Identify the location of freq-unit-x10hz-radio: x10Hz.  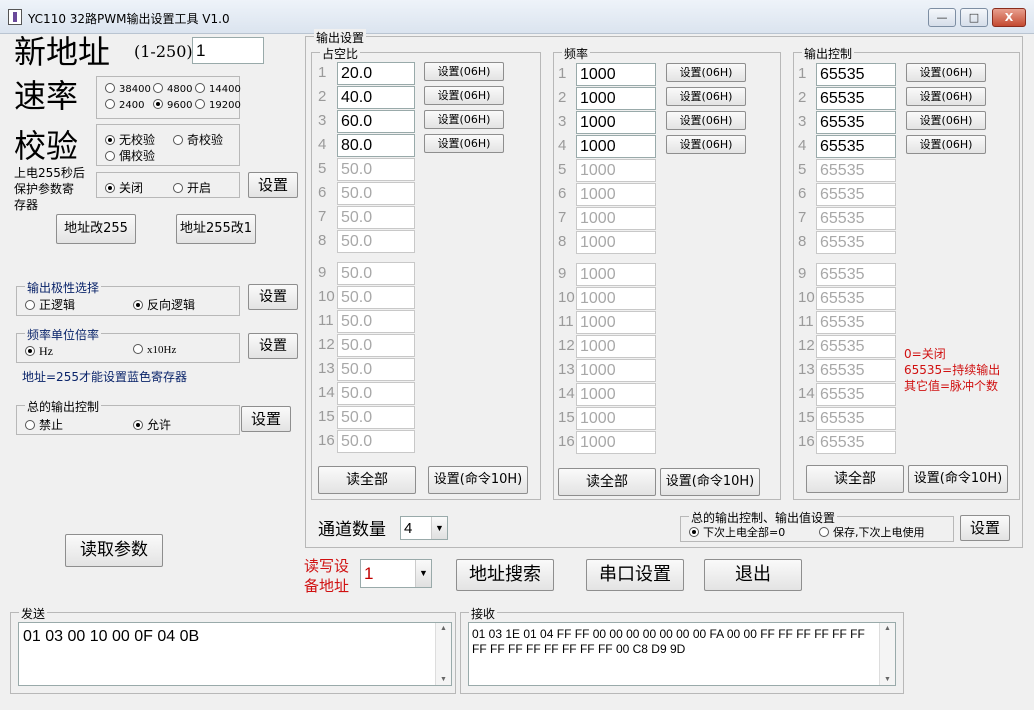
(154, 350).